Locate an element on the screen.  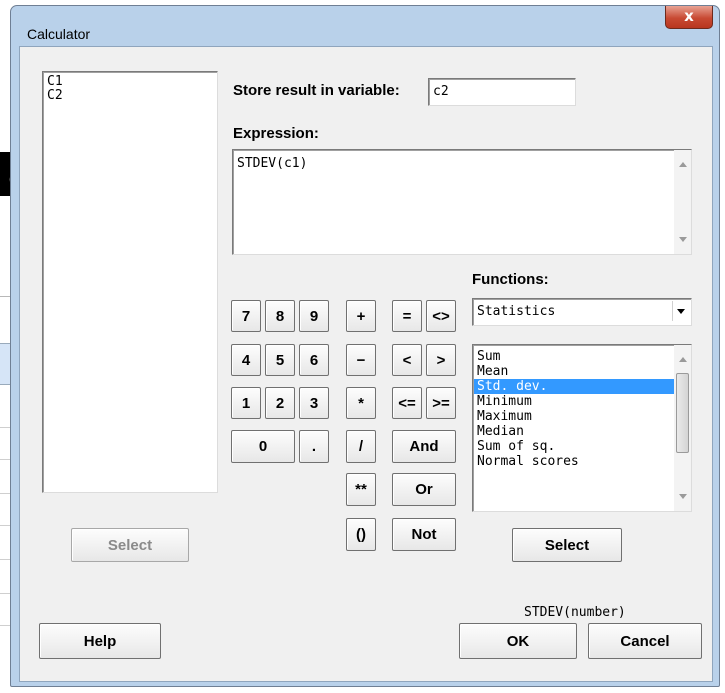
key-4: 4 is located at coordinates (246, 360).